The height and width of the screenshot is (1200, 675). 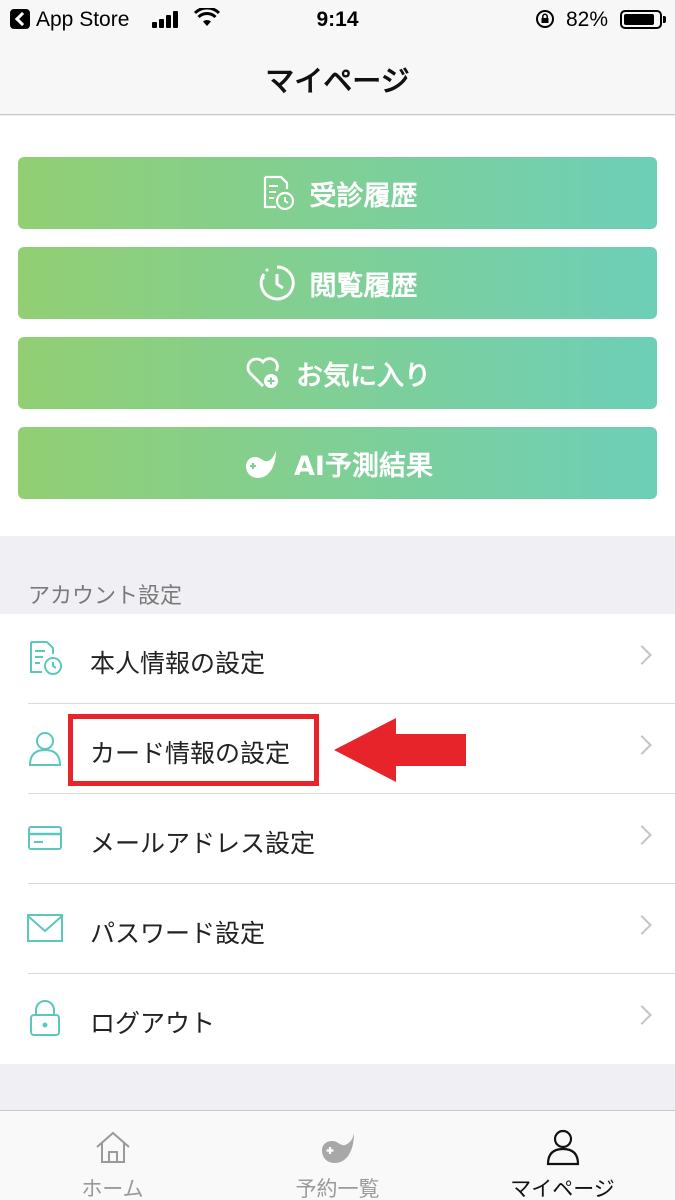 What do you see at coordinates (337, 1019) in the screenshot?
I see `settings-item-logout: ログアウト` at bounding box center [337, 1019].